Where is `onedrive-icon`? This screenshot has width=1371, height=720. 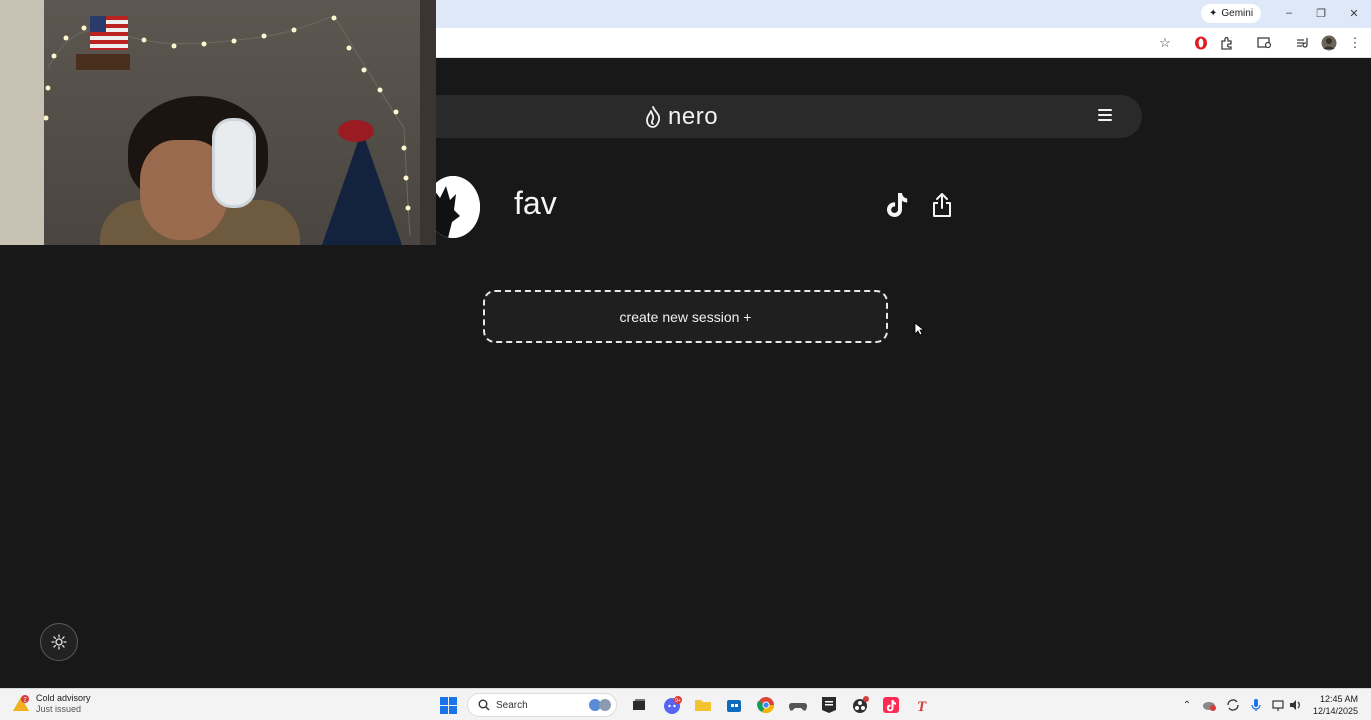
onedrive-icon is located at coordinates (1209, 705).